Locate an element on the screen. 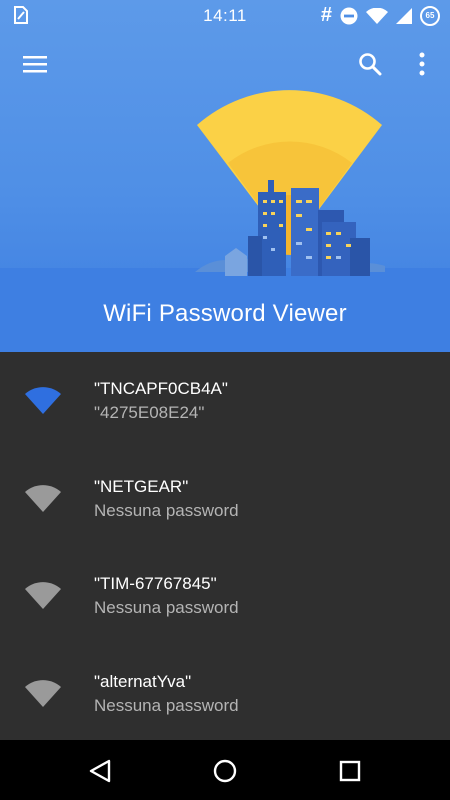  recent-apps-button is located at coordinates (350, 771).